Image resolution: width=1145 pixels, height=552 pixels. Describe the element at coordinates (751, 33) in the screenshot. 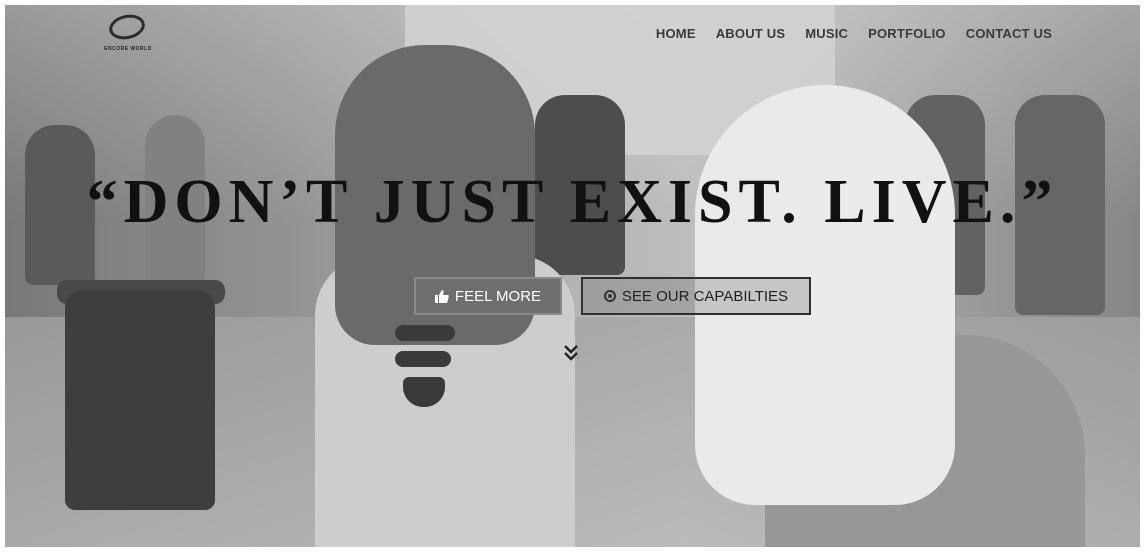

I see `nav-about-us: ABOUT US` at that location.